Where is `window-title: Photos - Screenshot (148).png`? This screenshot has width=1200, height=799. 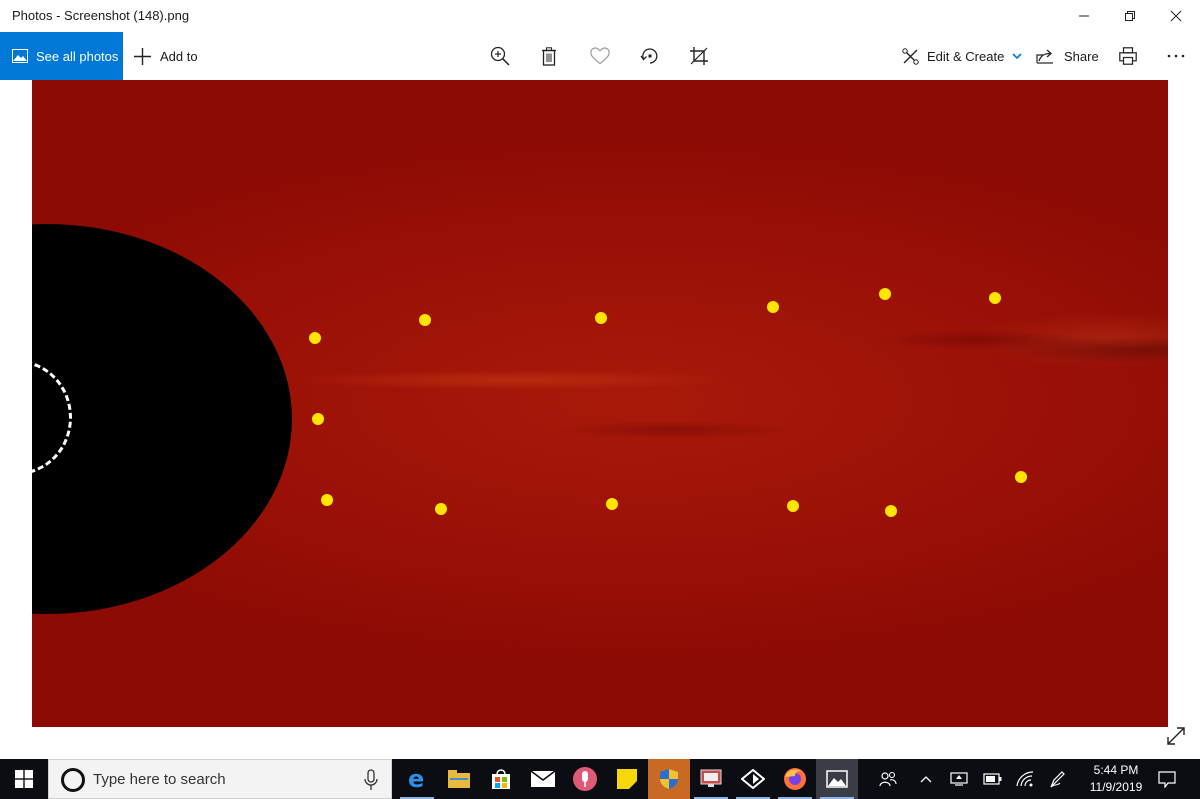
window-title: Photos - Screenshot (148).png is located at coordinates (101, 15).